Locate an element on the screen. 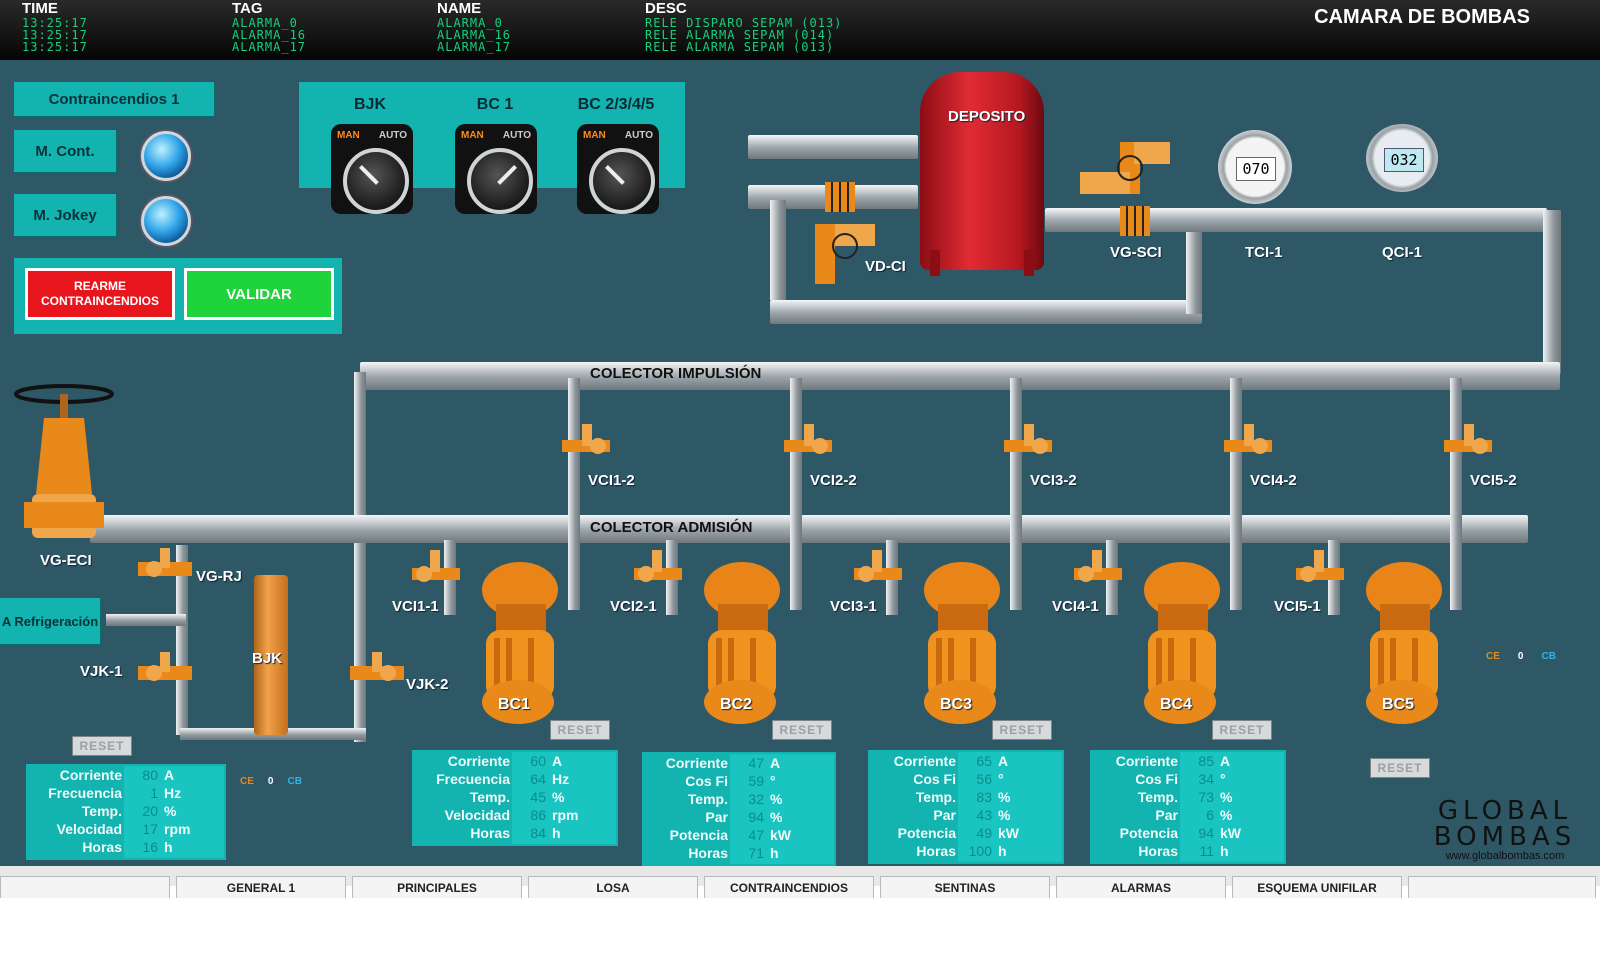 This screenshot has width=1600, height=960. reset-button-bc2: RESET is located at coordinates (802, 730).